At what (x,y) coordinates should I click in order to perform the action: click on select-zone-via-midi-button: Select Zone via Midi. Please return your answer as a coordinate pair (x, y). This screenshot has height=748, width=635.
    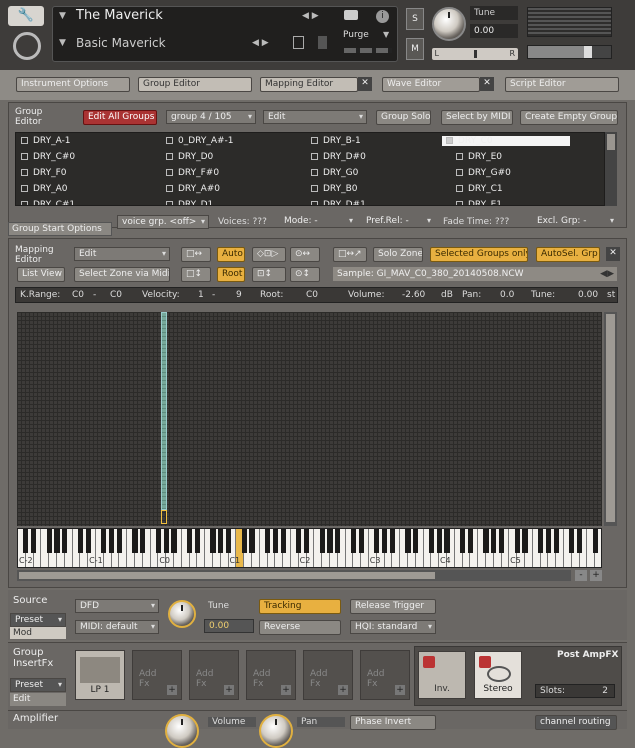
    Looking at the image, I should click on (122, 274).